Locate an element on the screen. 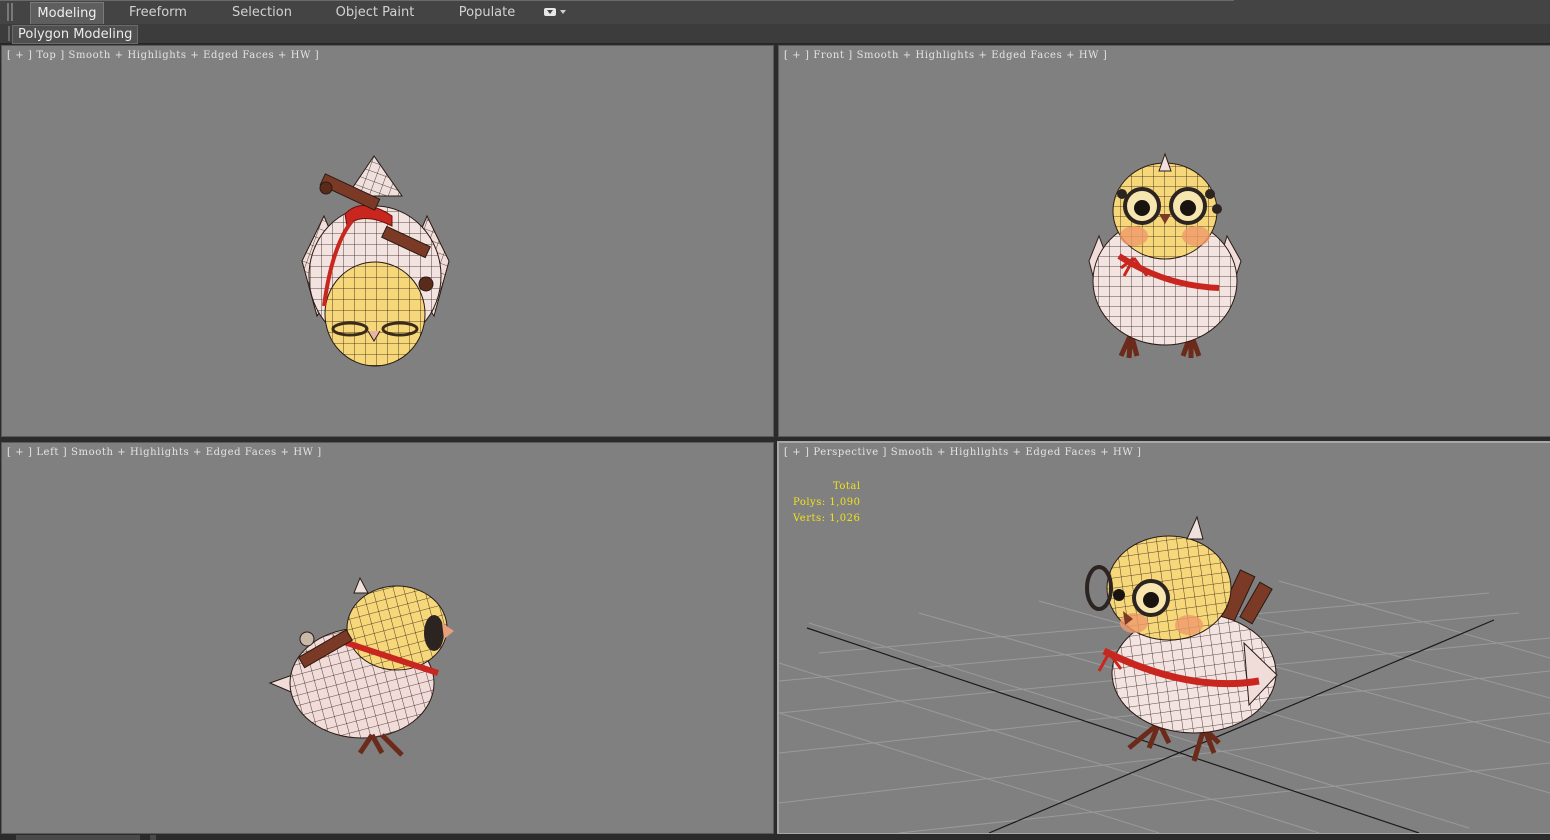 The width and height of the screenshot is (1550, 840). time-slider-next-button is located at coordinates (153, 837).